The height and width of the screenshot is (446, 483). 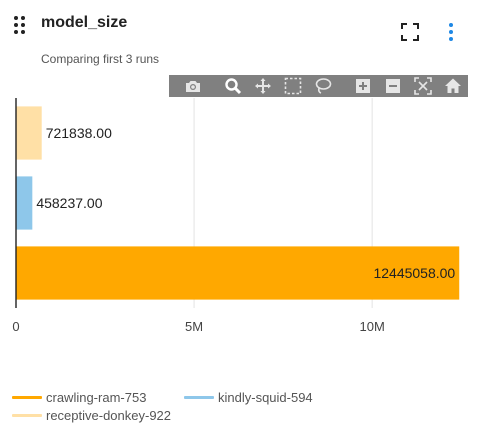 What do you see at coordinates (265, 397) in the screenshot?
I see `legend-label: kindly-squid-594` at bounding box center [265, 397].